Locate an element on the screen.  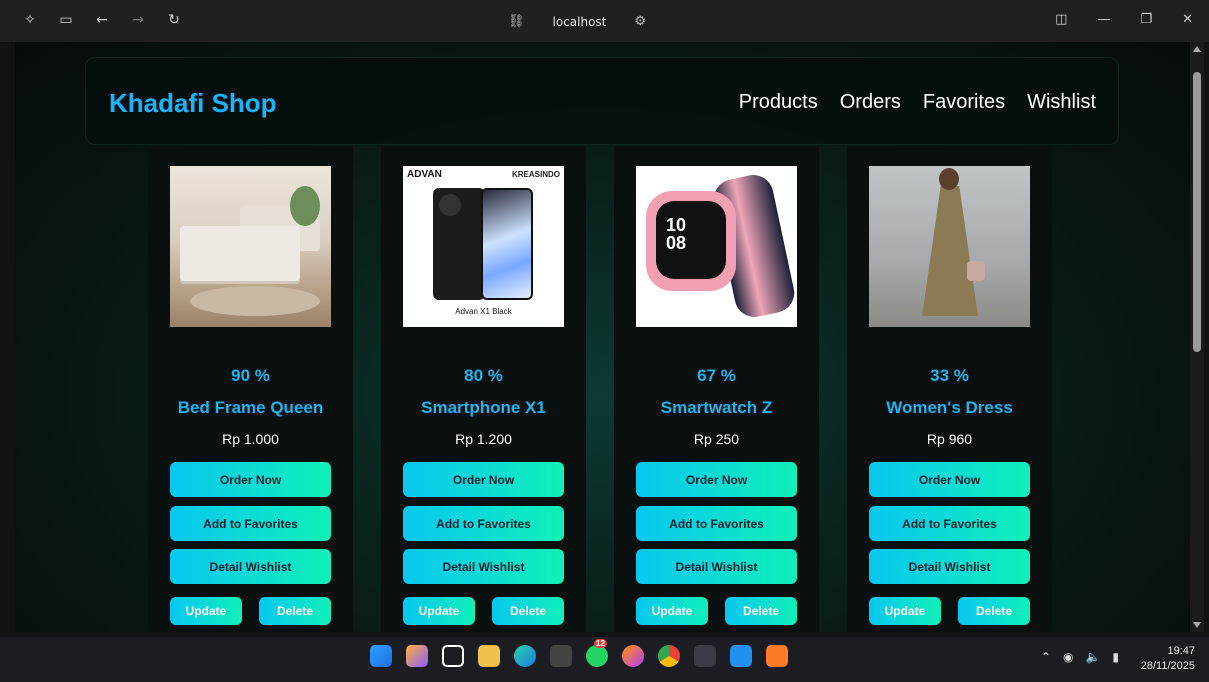
split-view-icon: ◫ is located at coordinates (1061, 19).